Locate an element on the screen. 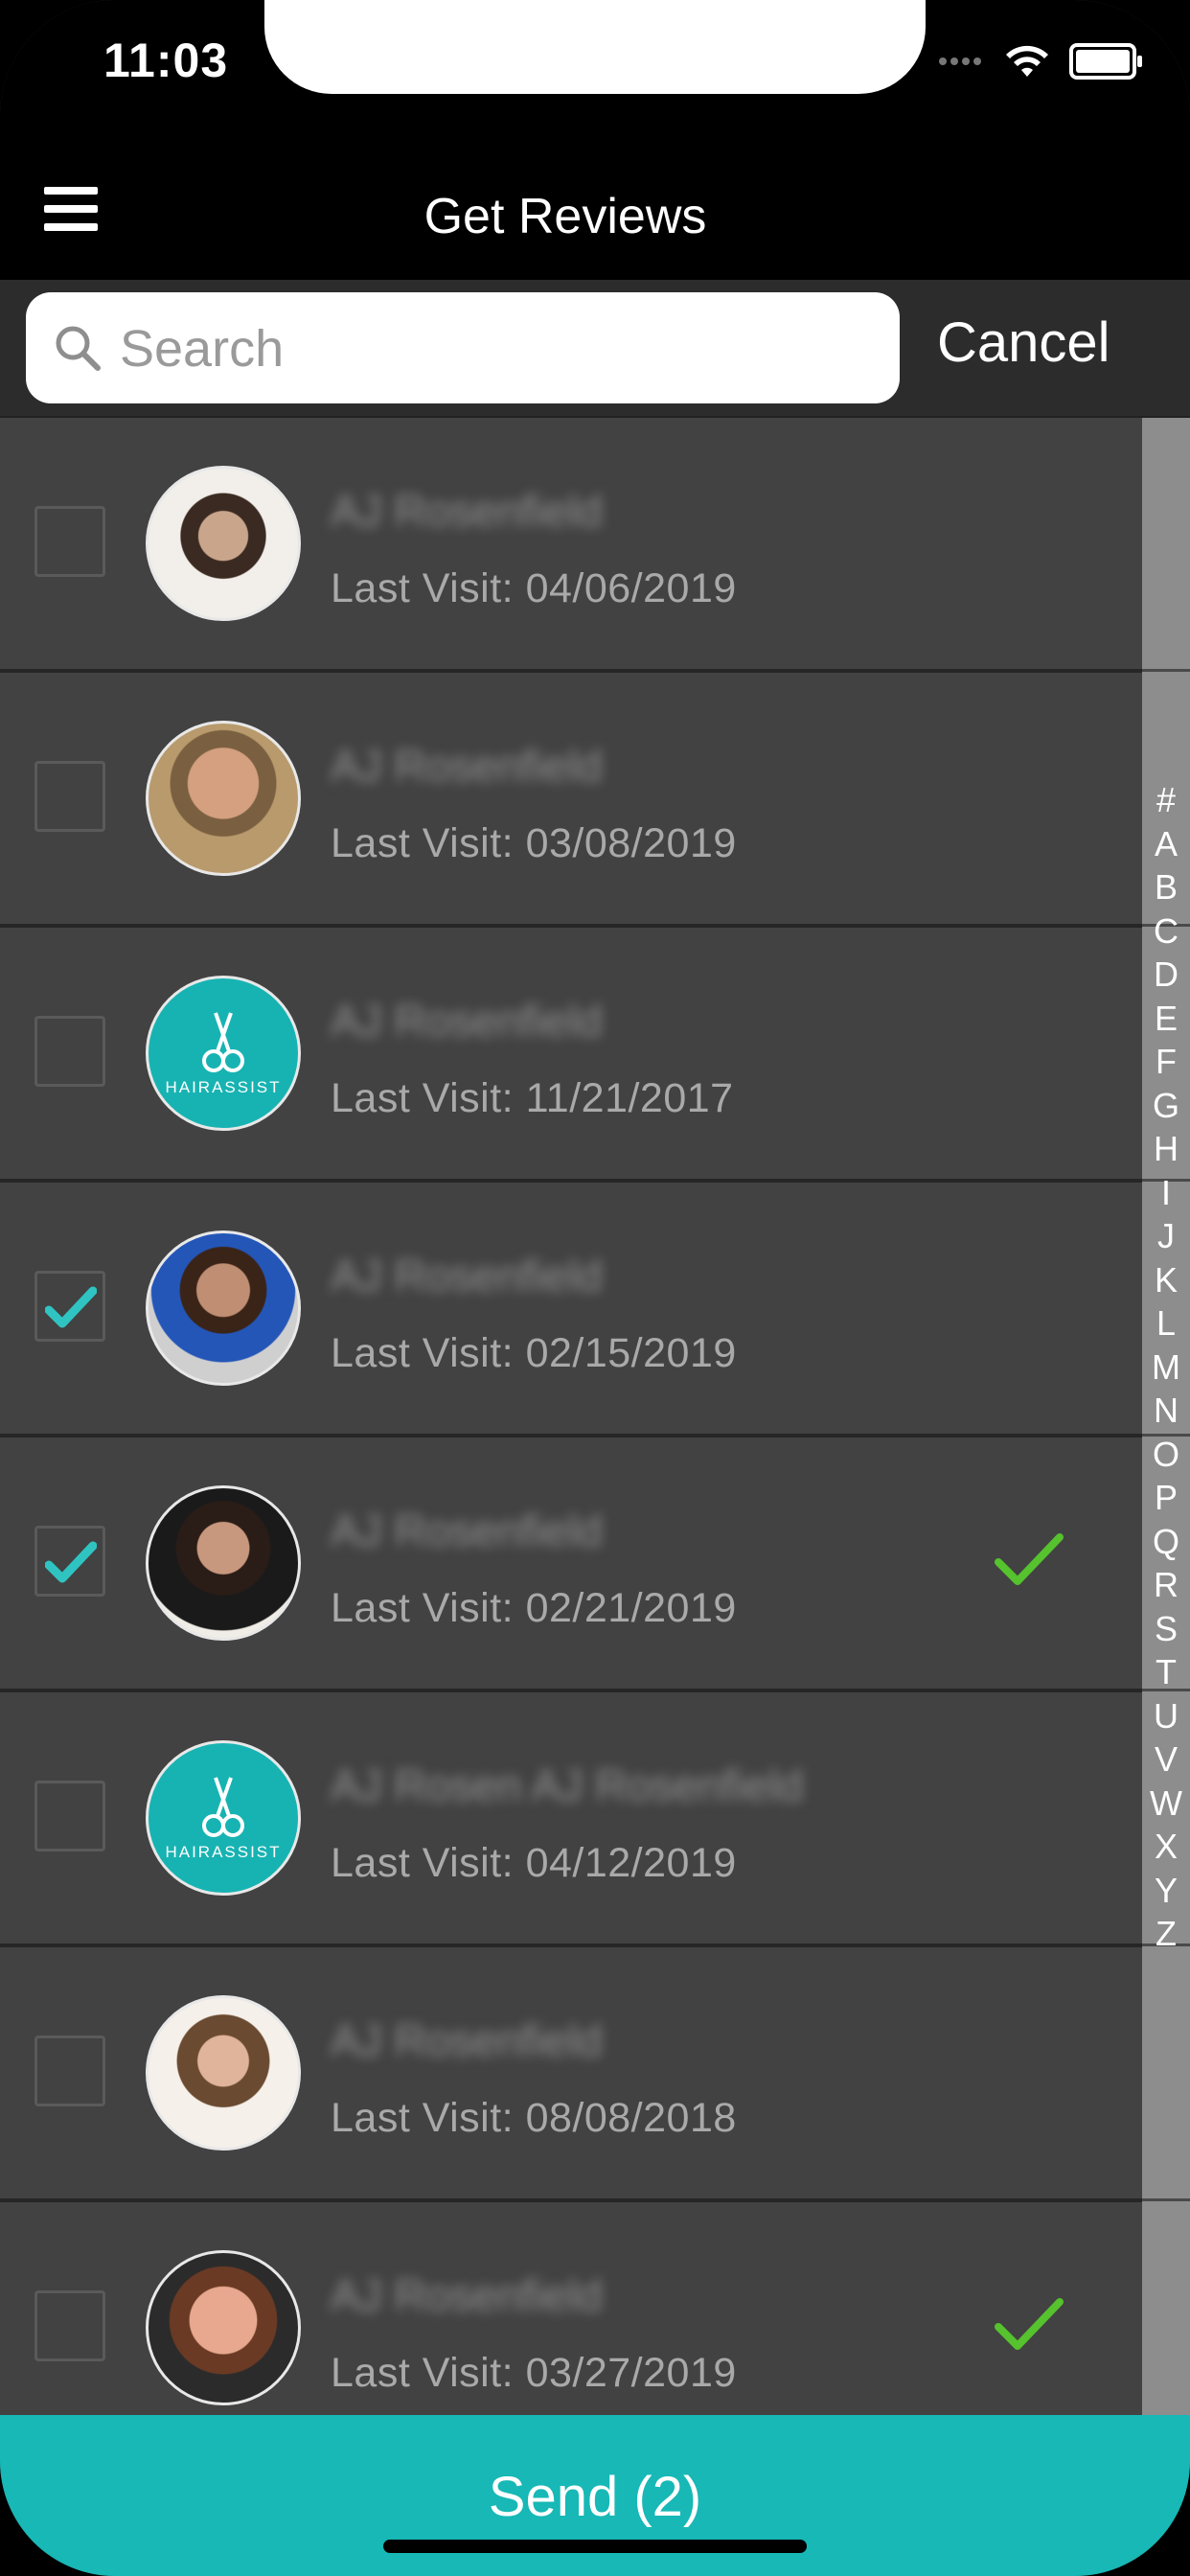 The image size is (1190, 2576). index-letter: X is located at coordinates (1166, 1847).